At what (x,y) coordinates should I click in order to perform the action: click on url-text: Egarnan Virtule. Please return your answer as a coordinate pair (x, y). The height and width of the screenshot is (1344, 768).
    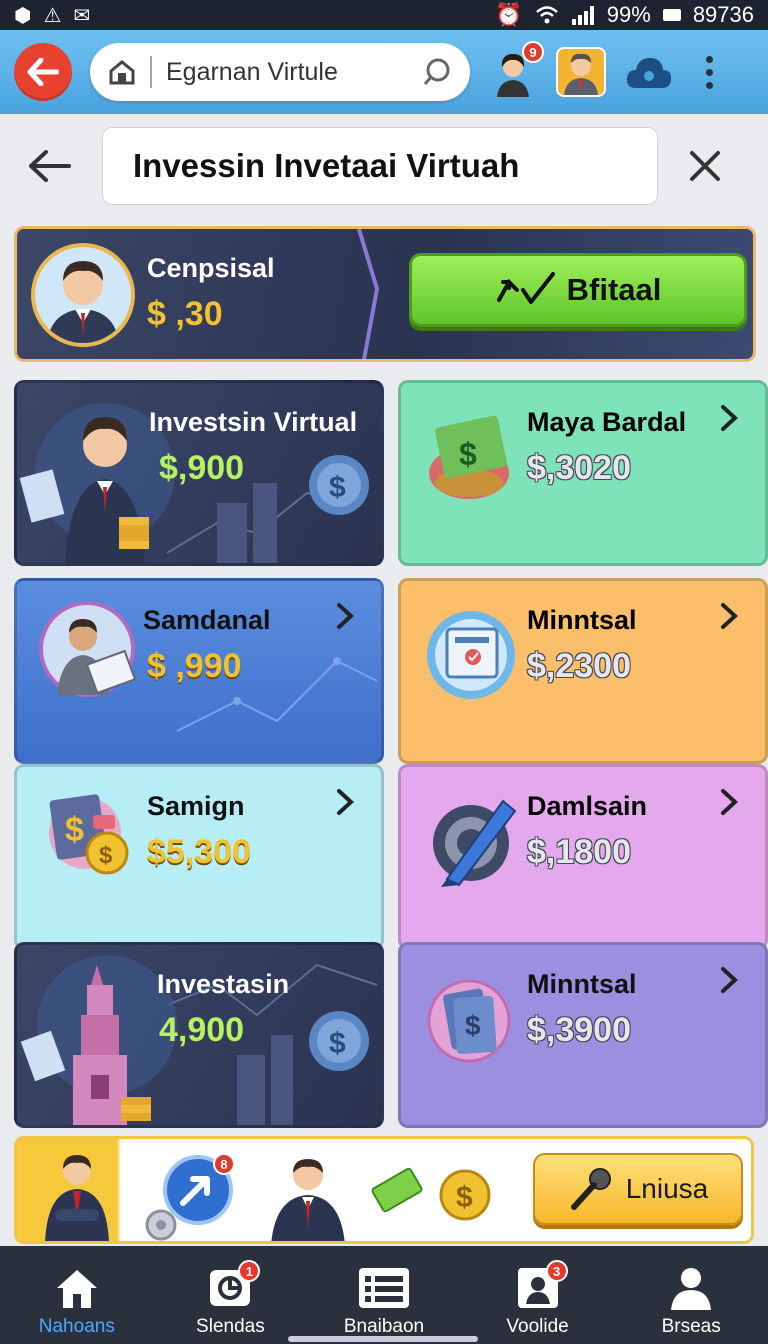
    Looking at the image, I should click on (252, 71).